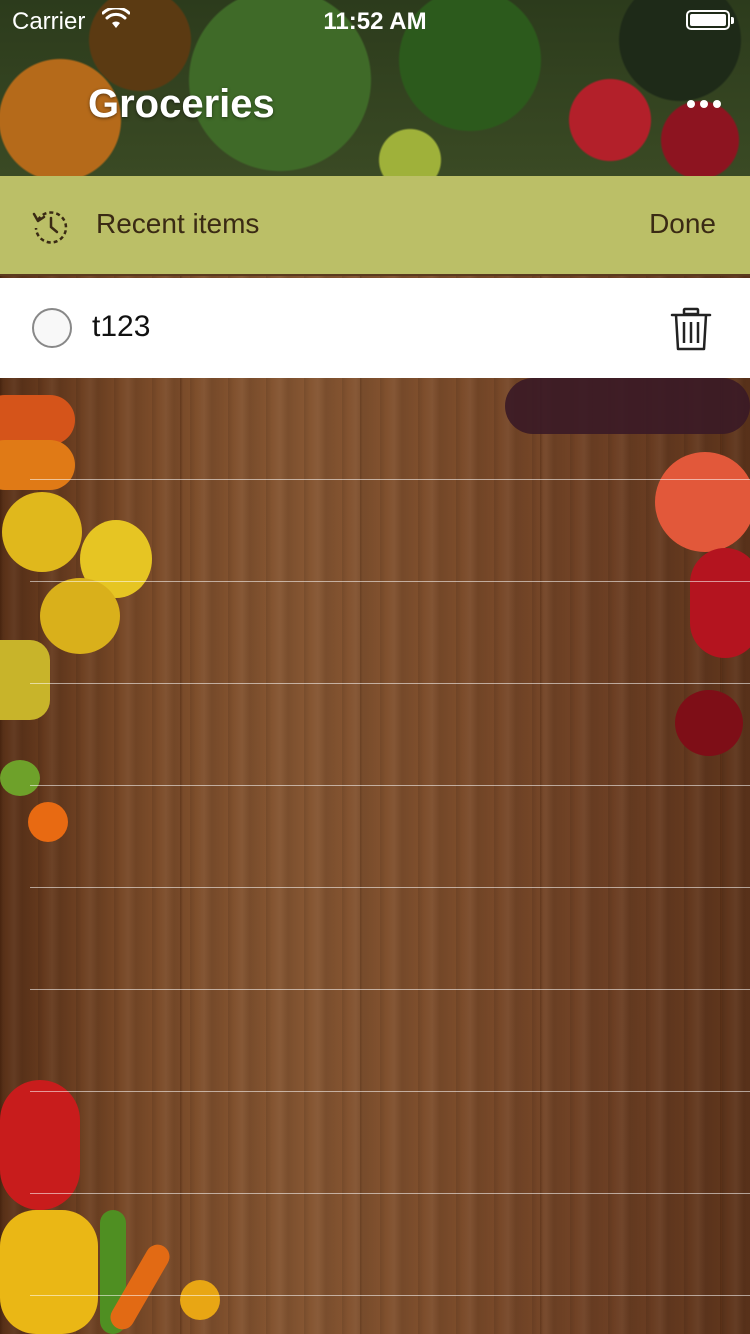 This screenshot has height=1334, width=750. What do you see at coordinates (691, 329) in the screenshot?
I see `trash-icon` at bounding box center [691, 329].